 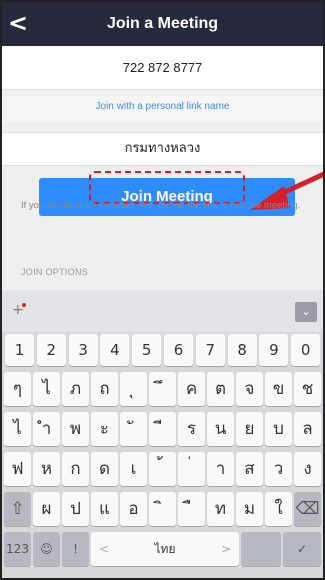 What do you see at coordinates (162, 429) in the screenshot?
I see `key-thai: ี` at bounding box center [162, 429].